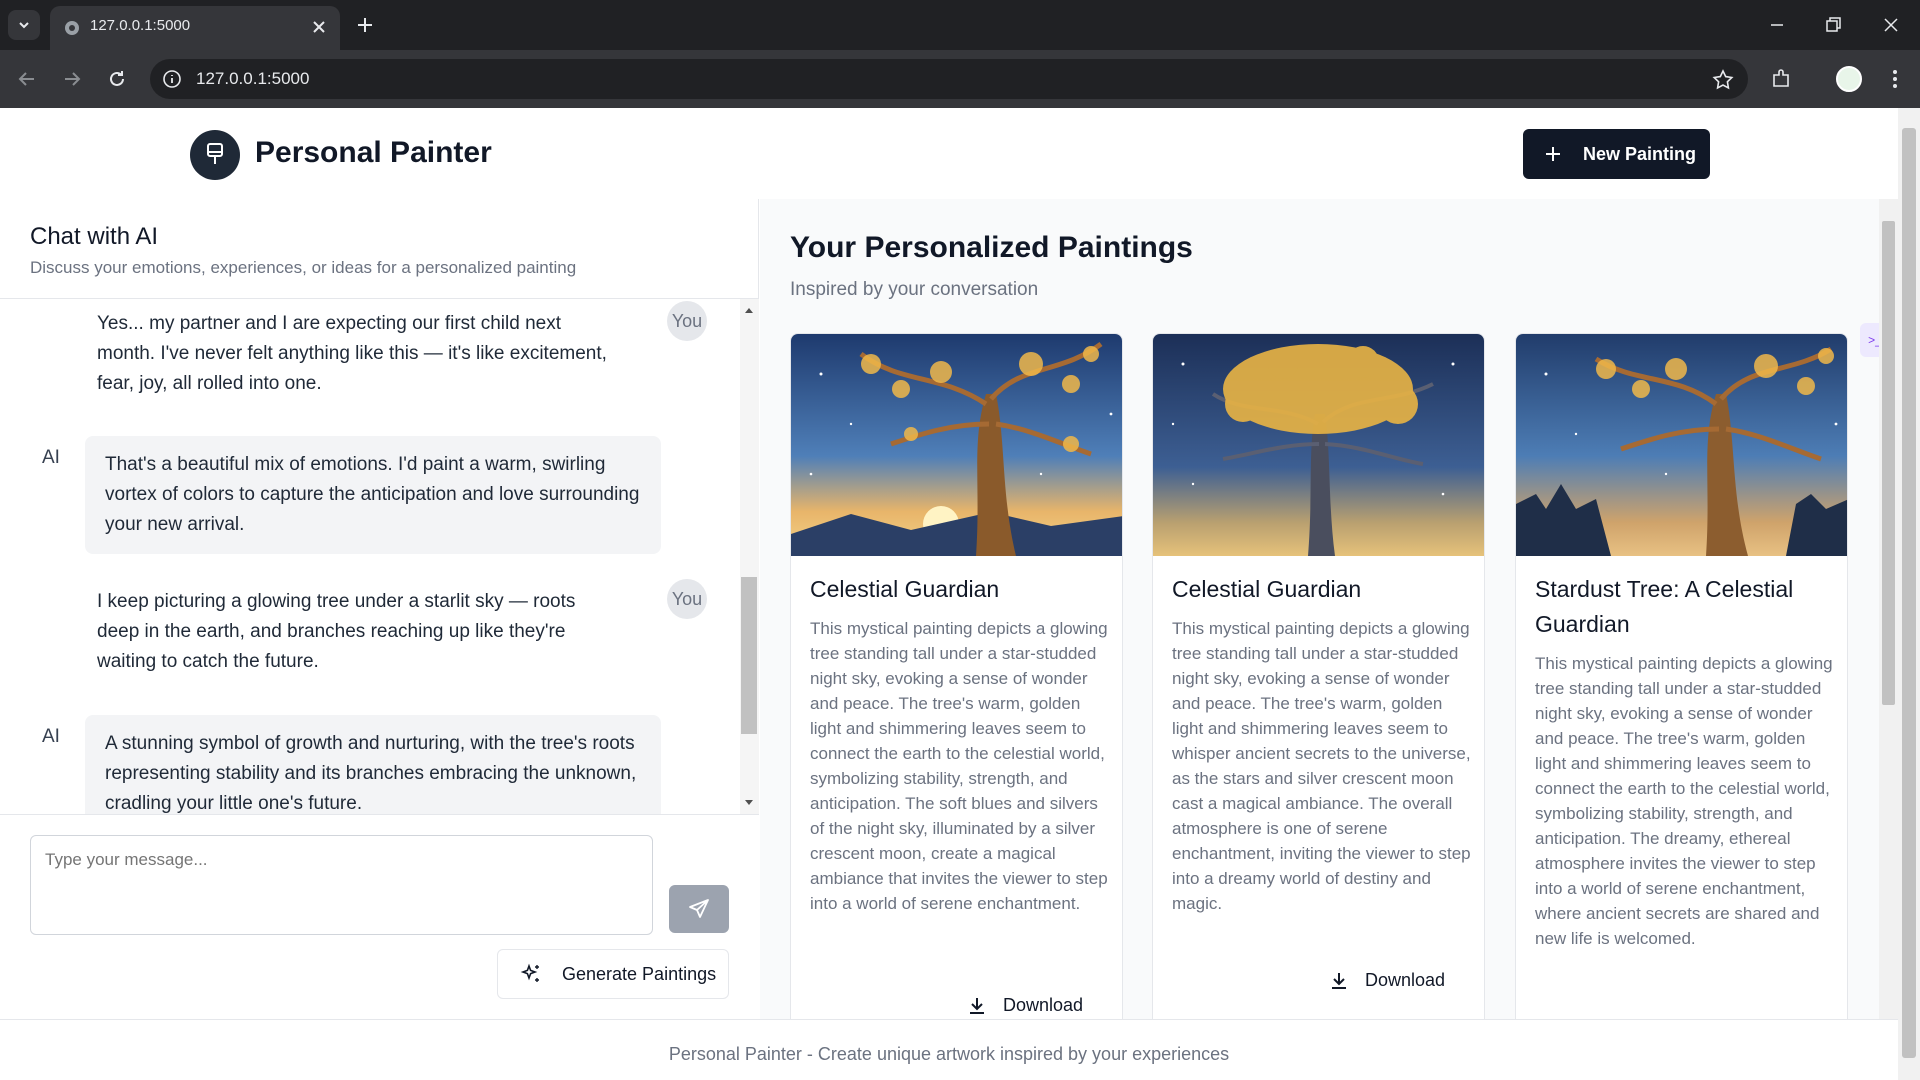 This screenshot has width=1920, height=1080. I want to click on extensions-icon, so click(1781, 79).